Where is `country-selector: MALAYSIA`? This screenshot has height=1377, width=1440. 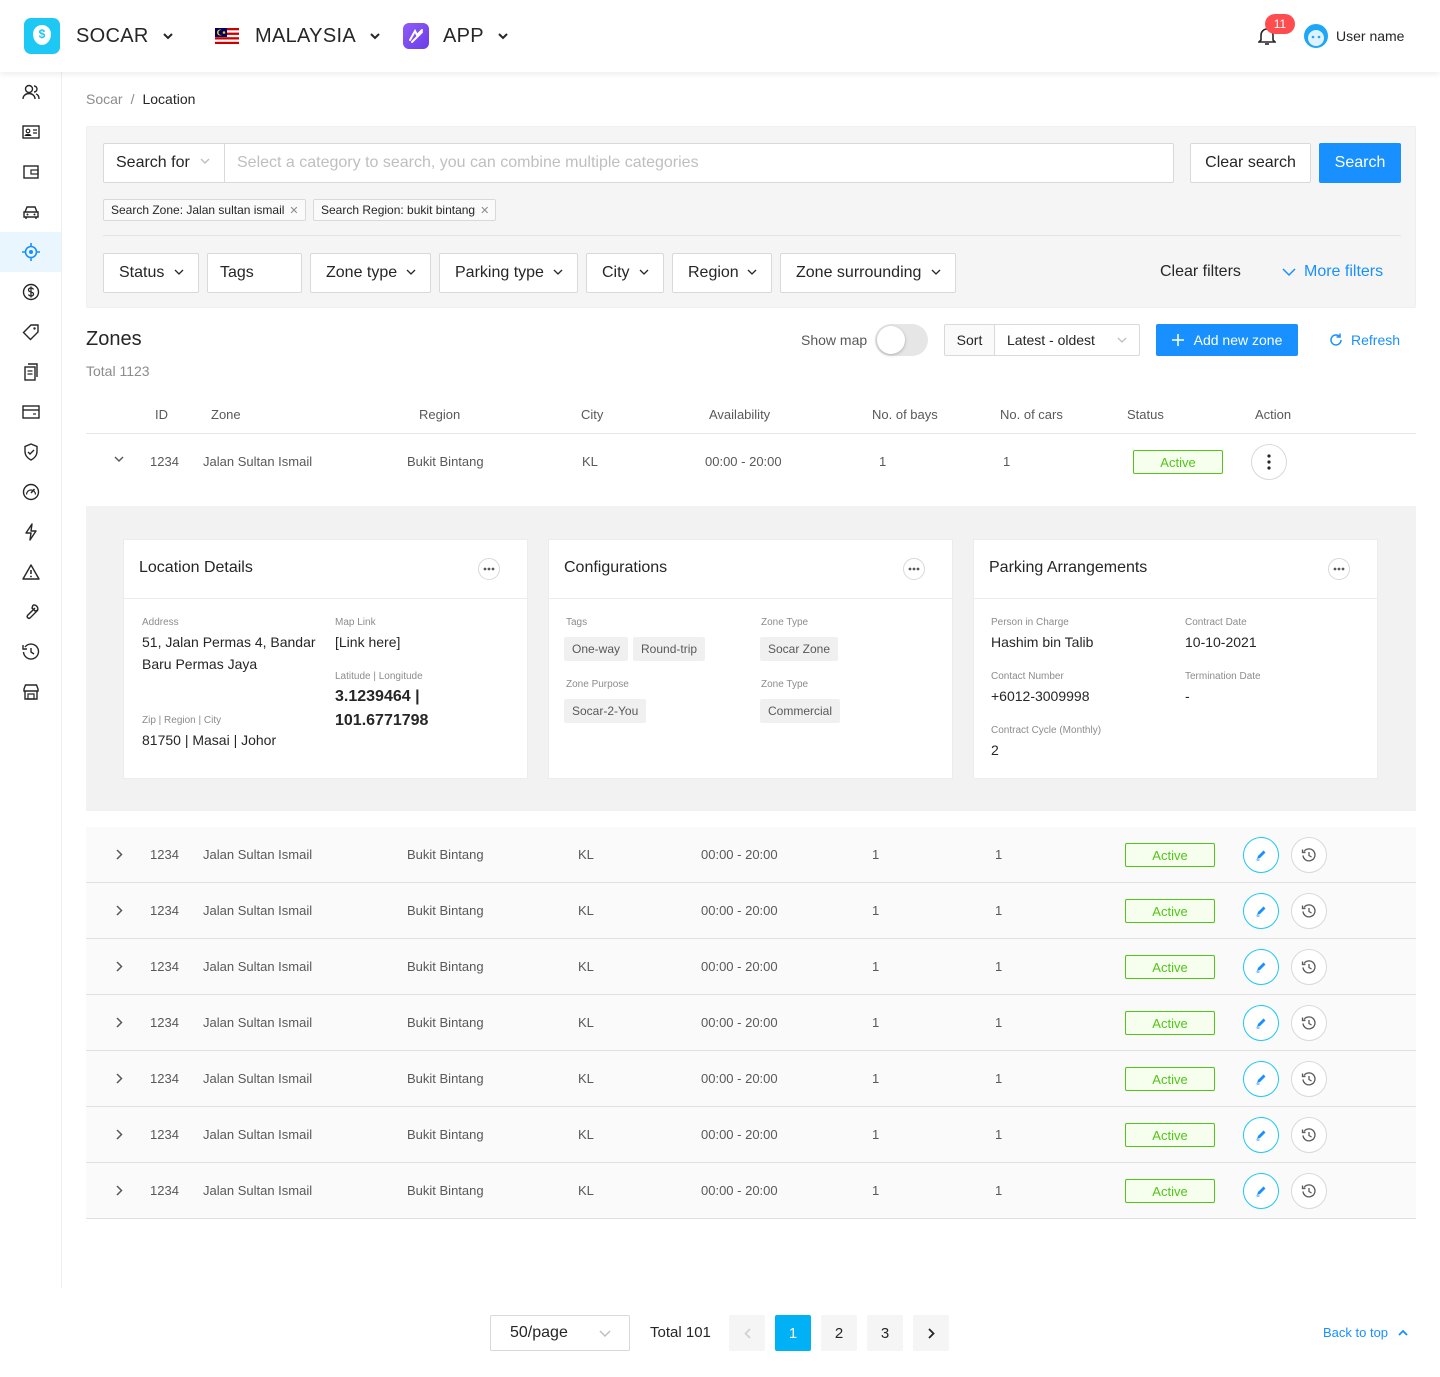 country-selector: MALAYSIA is located at coordinates (297, 36).